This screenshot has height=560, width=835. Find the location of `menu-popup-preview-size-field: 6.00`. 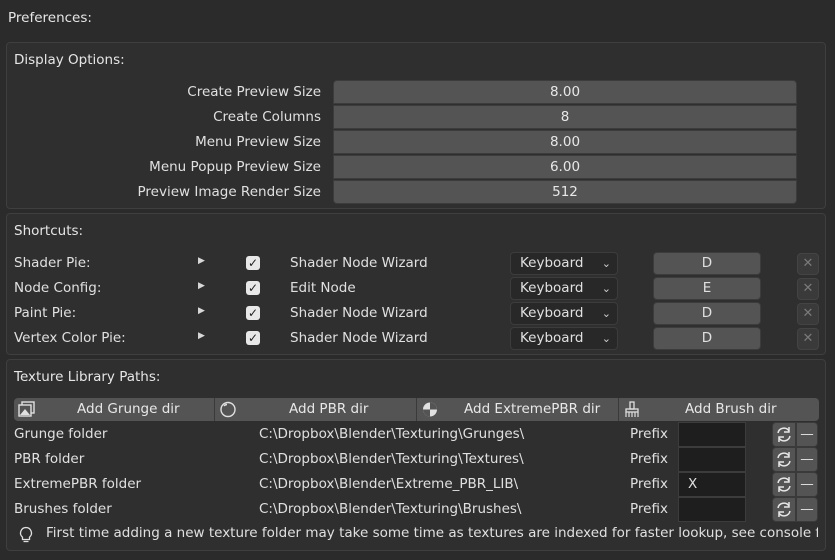

menu-popup-preview-size-field: 6.00 is located at coordinates (565, 167).